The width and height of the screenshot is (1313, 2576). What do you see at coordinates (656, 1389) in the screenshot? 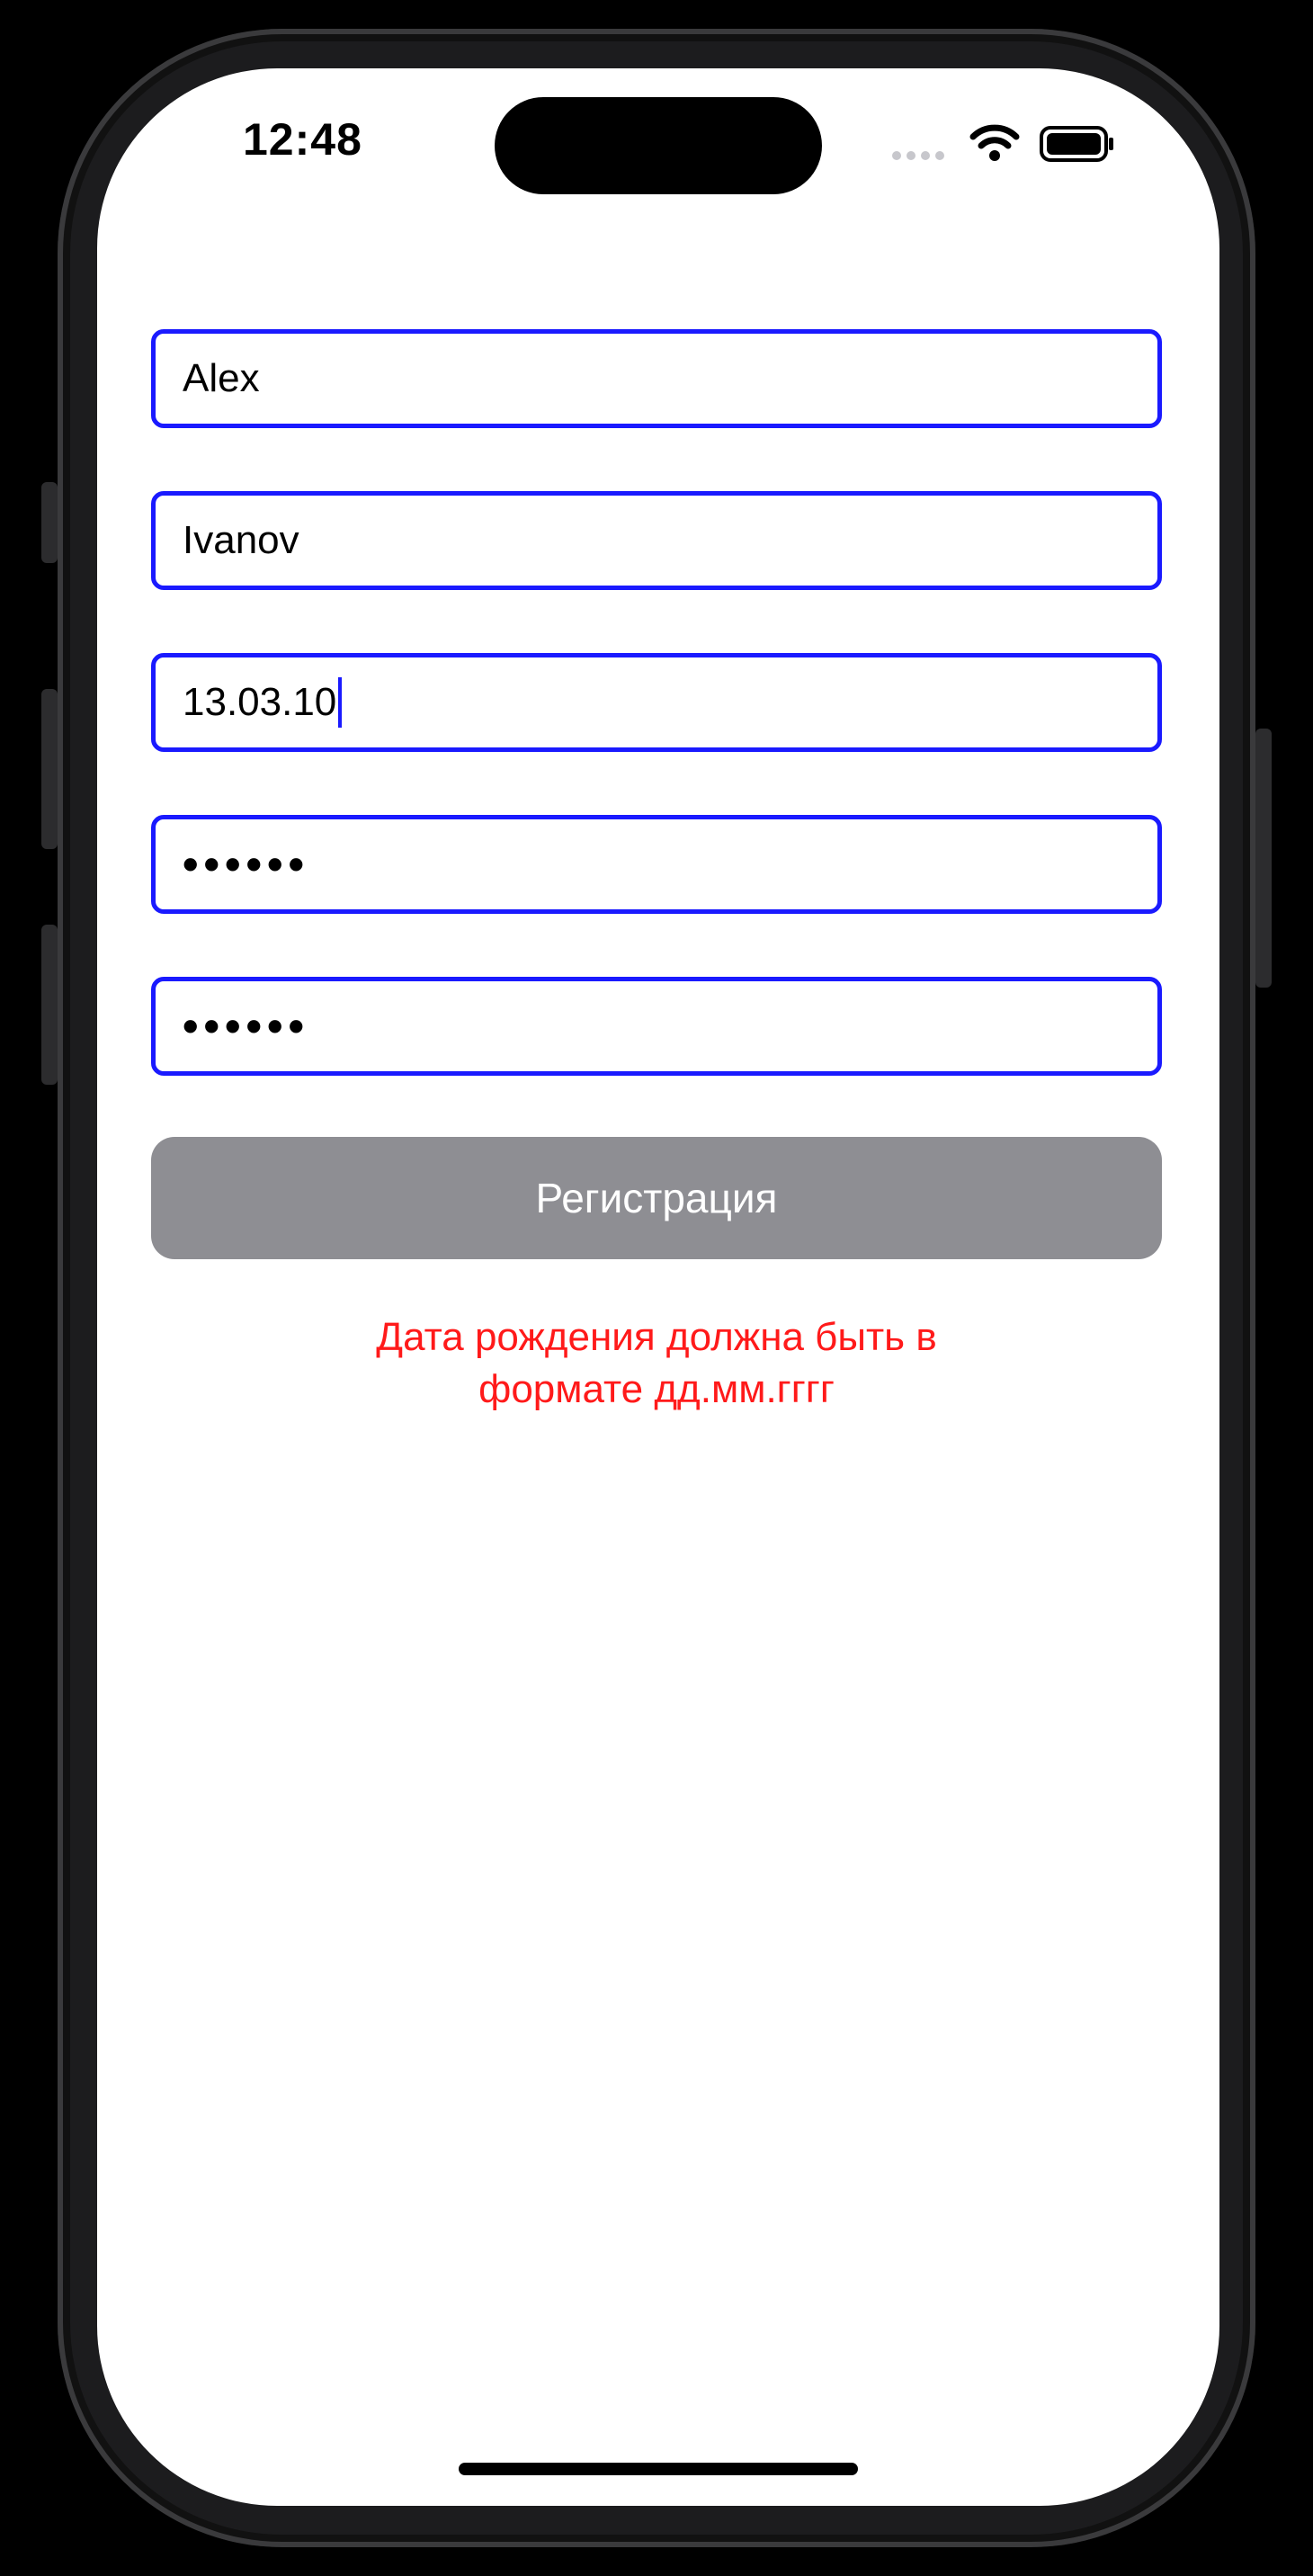
I see `error-line-2: формате дд.мм.гггг` at bounding box center [656, 1389].